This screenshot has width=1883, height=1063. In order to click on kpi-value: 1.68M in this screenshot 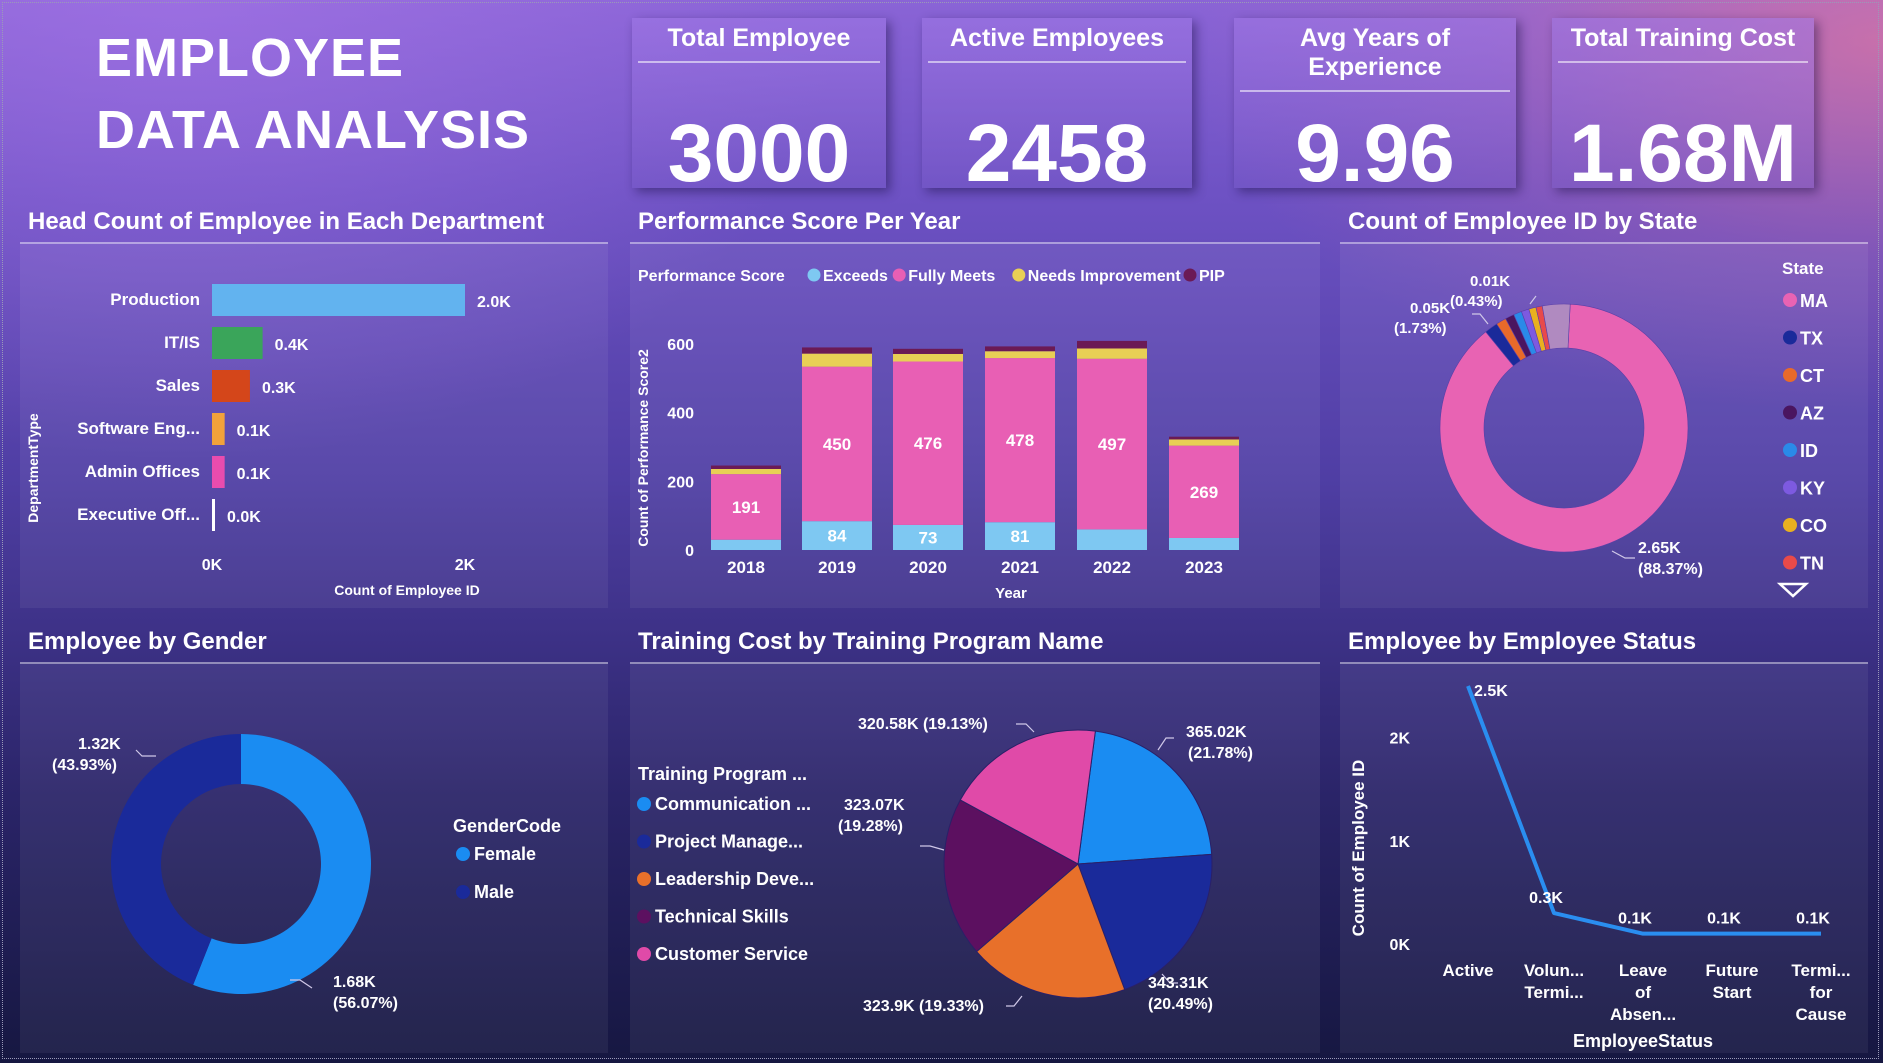, I will do `click(1683, 153)`.